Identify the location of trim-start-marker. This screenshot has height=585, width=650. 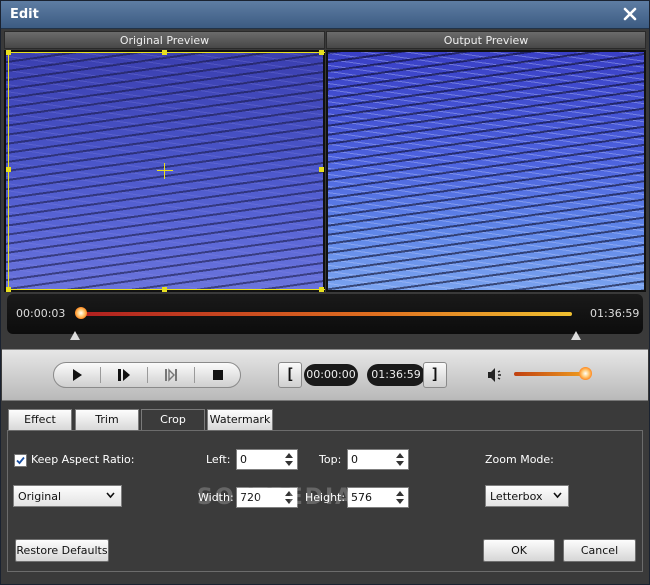
(75, 335).